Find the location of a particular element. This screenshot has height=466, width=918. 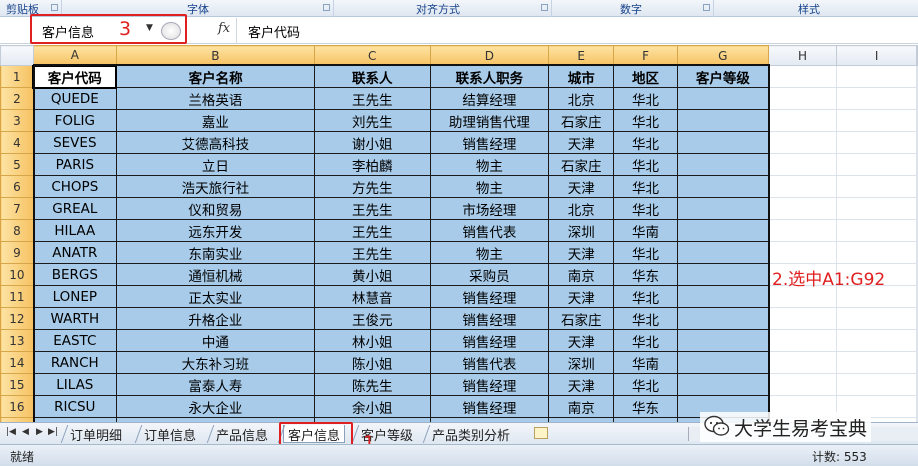

cell: SEVES is located at coordinates (74, 142).